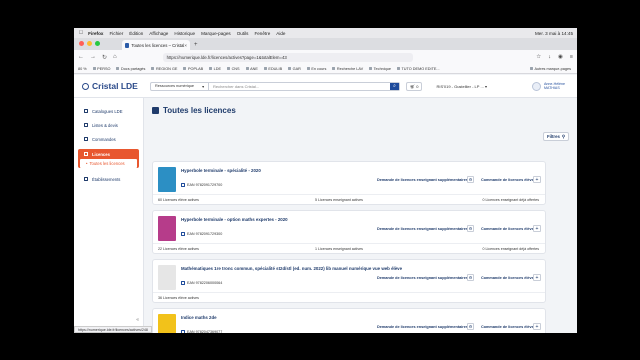 The width and height of the screenshot is (640, 360). I want to click on bookmark-item: Technique, so click(380, 69).